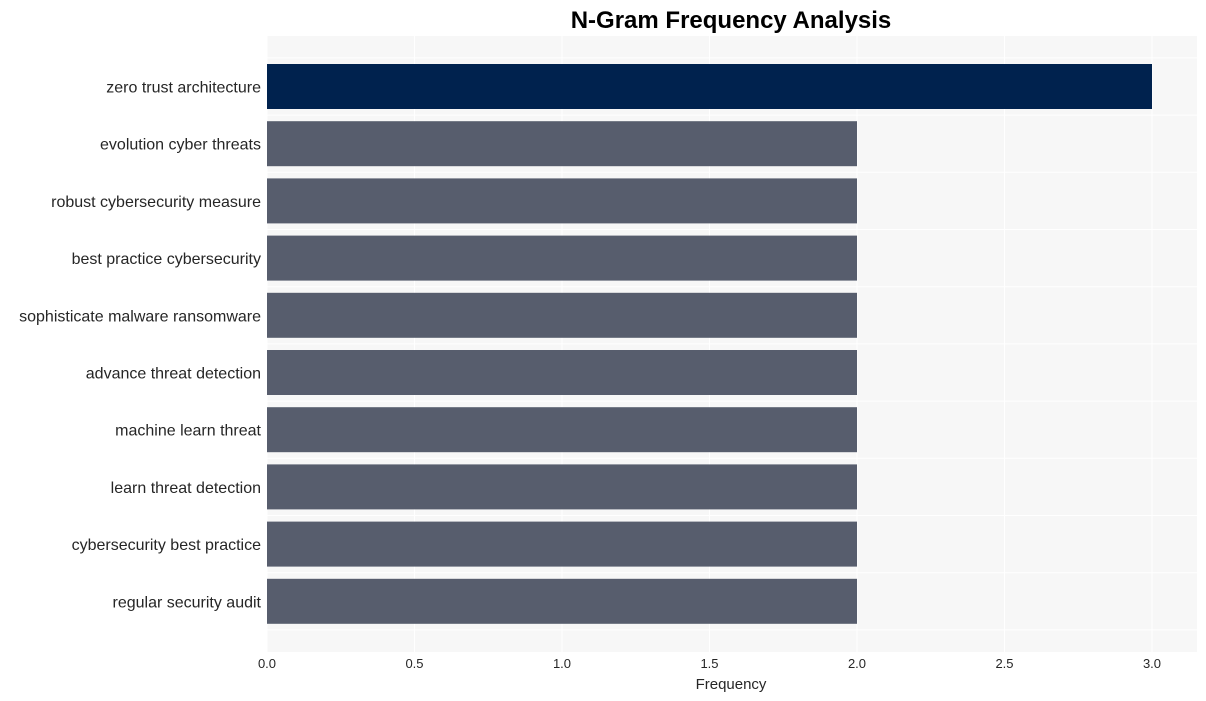  What do you see at coordinates (186, 602) in the screenshot?
I see `y-tick-label: regular security audit` at bounding box center [186, 602].